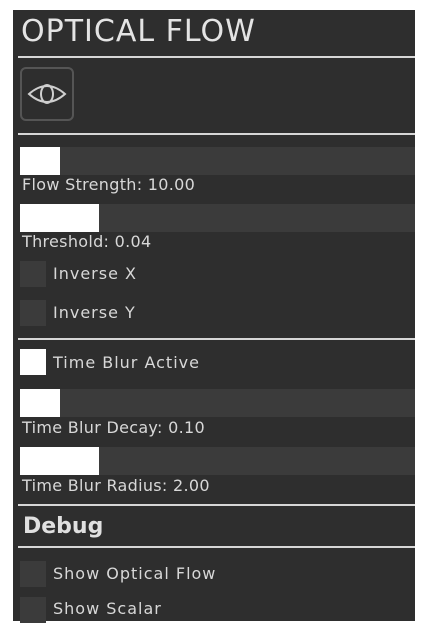 Image resolution: width=427 pixels, height=631 pixels. I want to click on eye-toggle-button, so click(47, 94).